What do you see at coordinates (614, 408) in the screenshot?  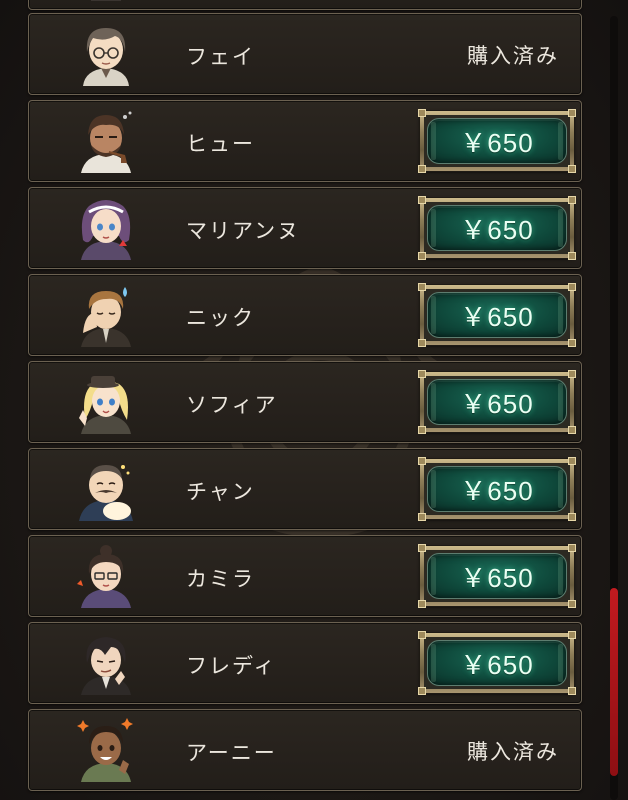 I see `scrollbar-track` at bounding box center [614, 408].